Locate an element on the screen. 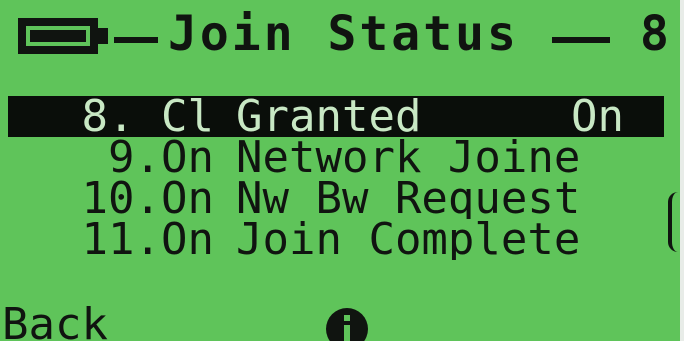  menu-item-number: 9.On is located at coordinates (161, 157).